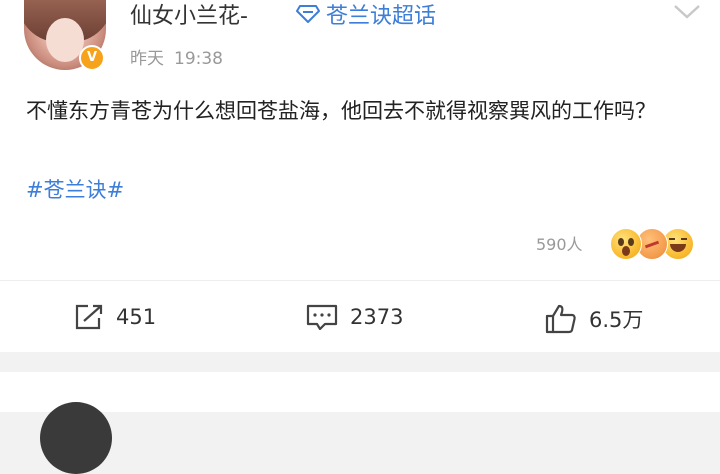  Describe the element at coordinates (377, 317) in the screenshot. I see `comment-count: 2373` at that location.